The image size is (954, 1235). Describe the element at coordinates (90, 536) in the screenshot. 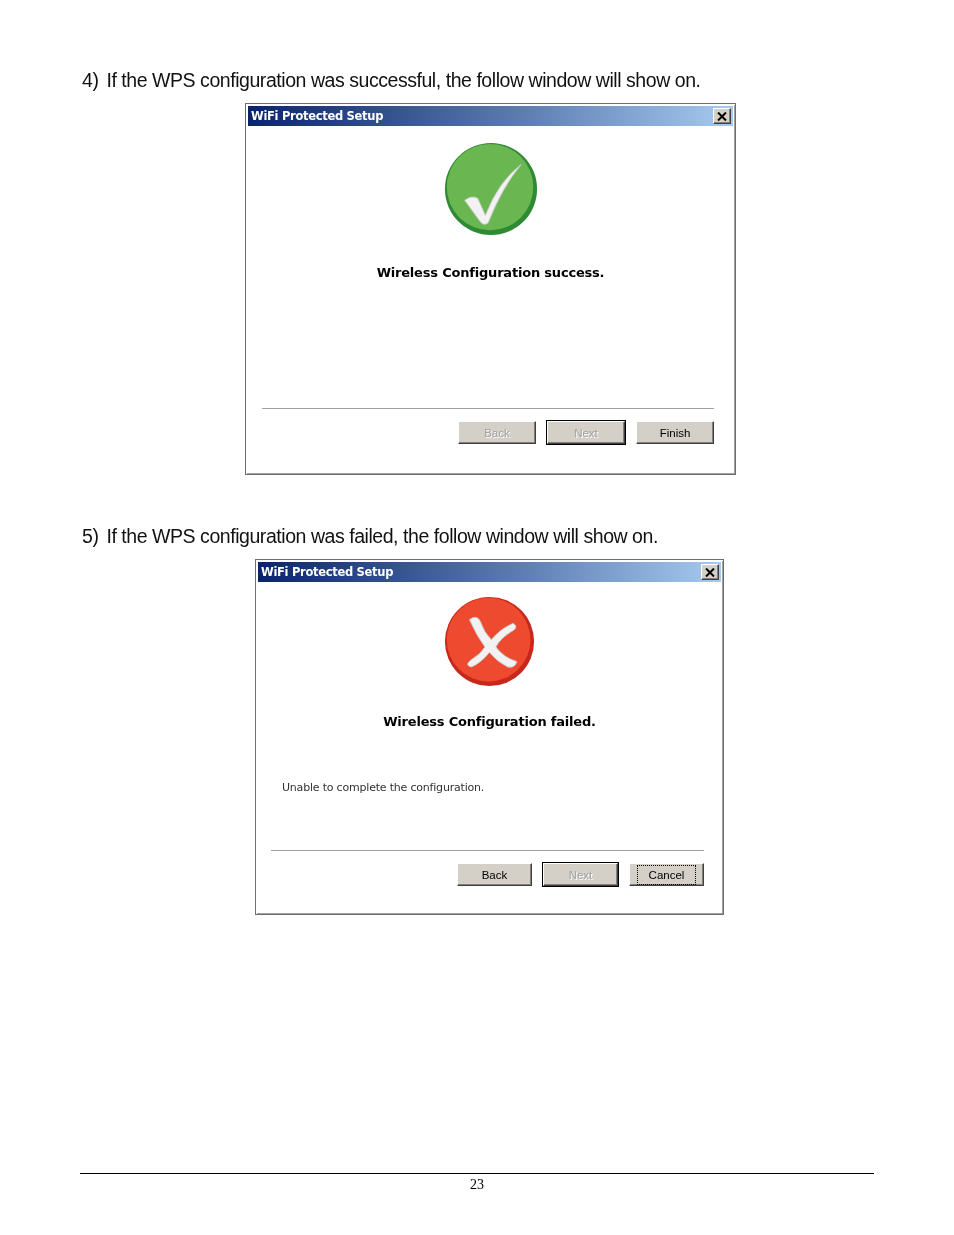

I see `step-number: 5)` at that location.